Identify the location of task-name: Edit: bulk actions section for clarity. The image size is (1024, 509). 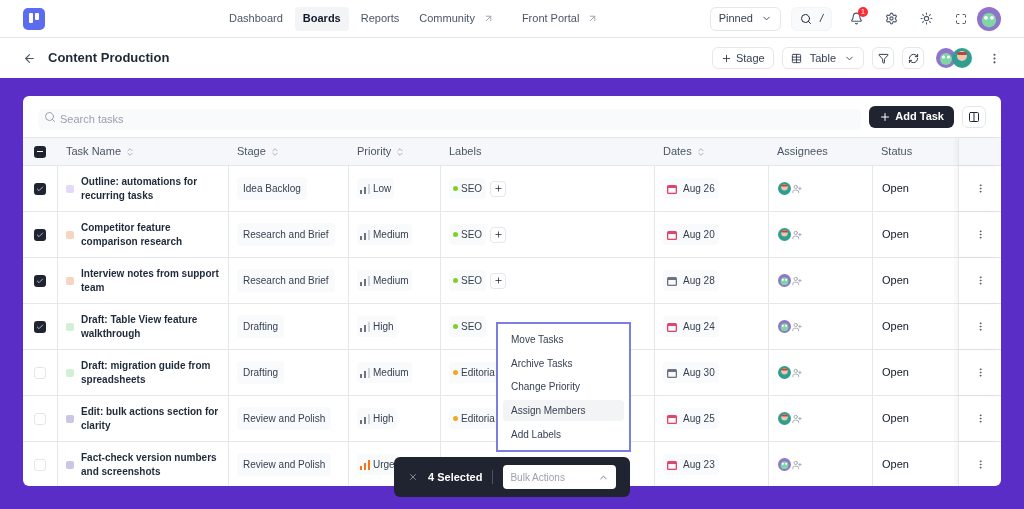
(152, 418).